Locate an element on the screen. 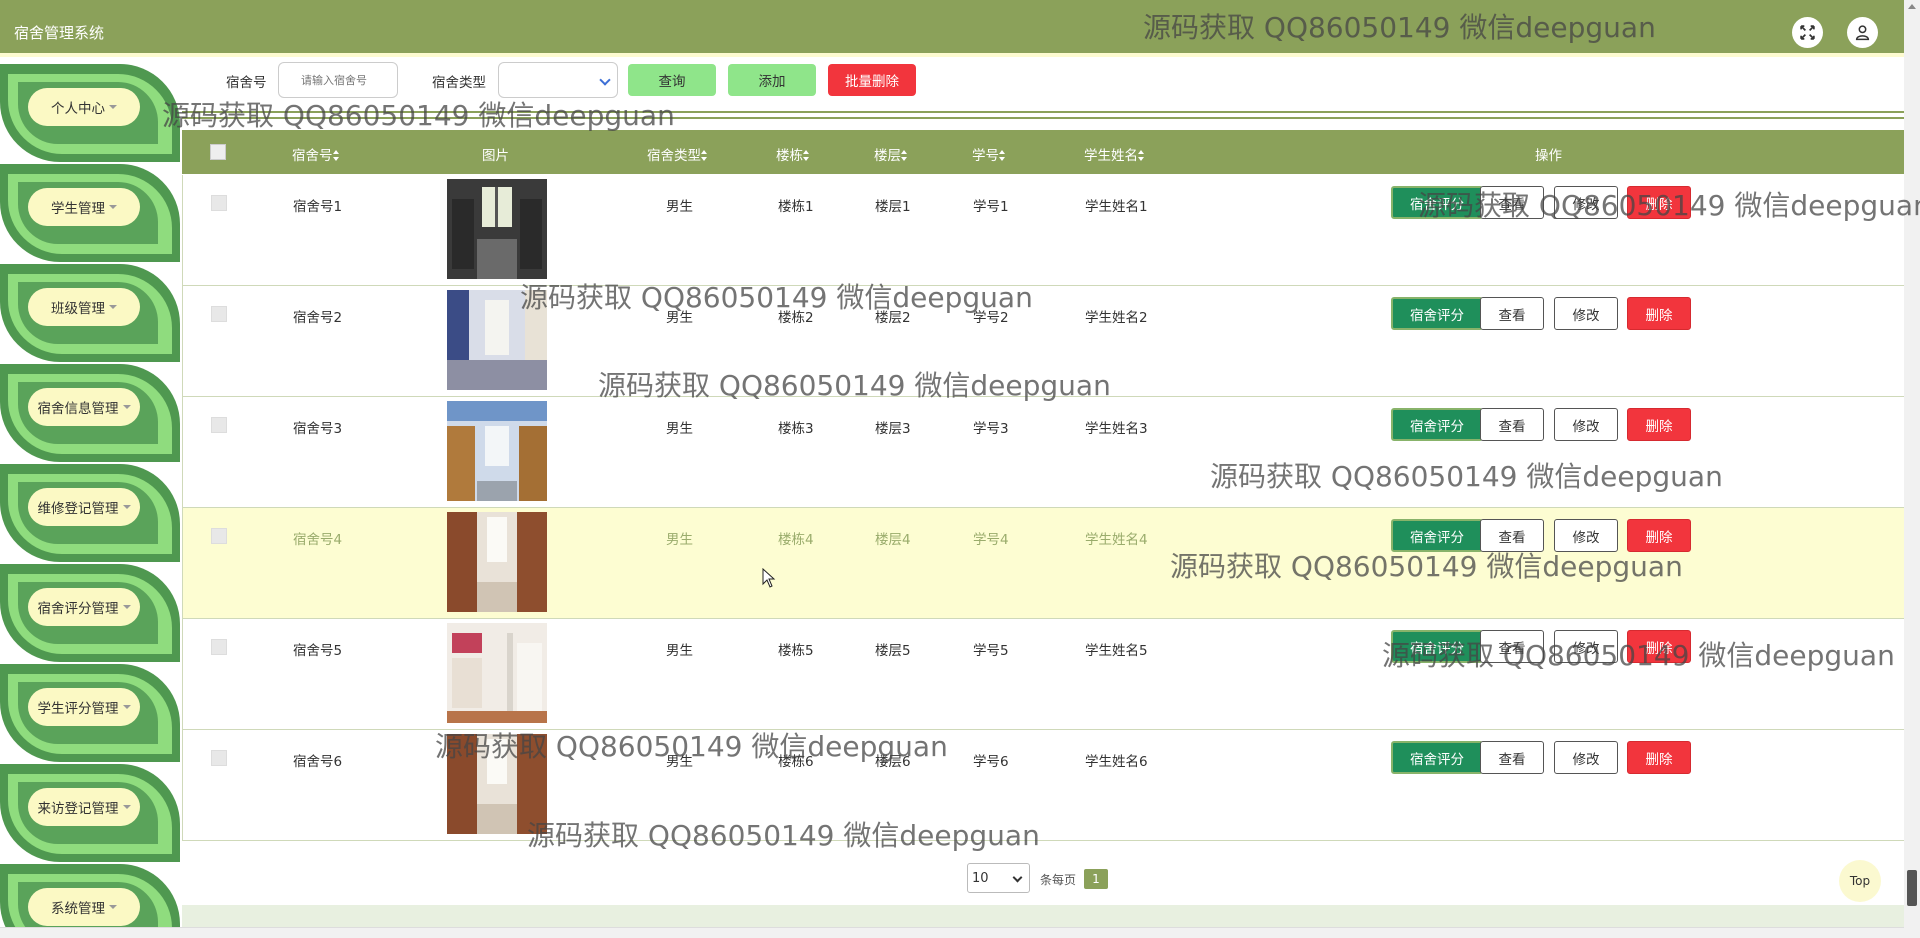  back-to-top-button: Top is located at coordinates (1860, 881).